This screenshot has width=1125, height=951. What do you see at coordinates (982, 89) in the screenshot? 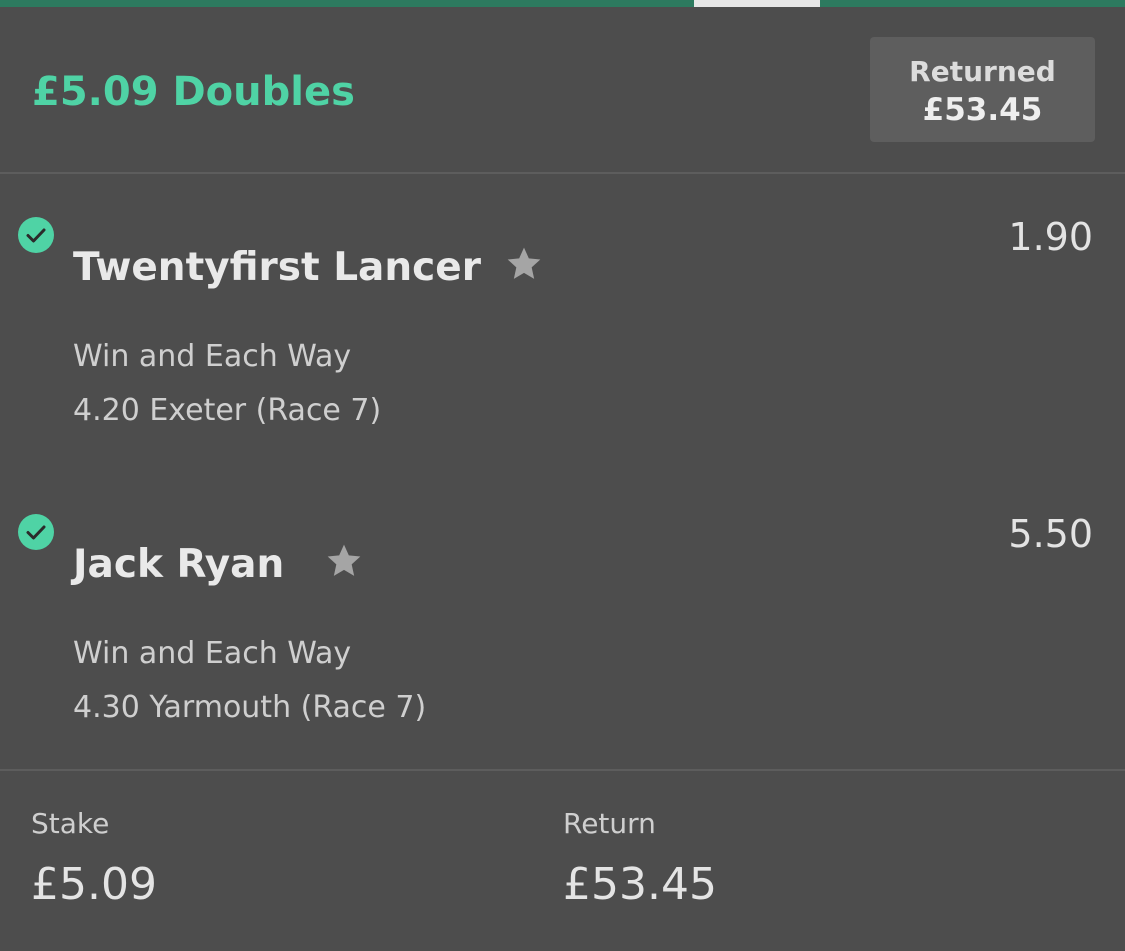
I see `returned-badge: Returned £53.45` at bounding box center [982, 89].